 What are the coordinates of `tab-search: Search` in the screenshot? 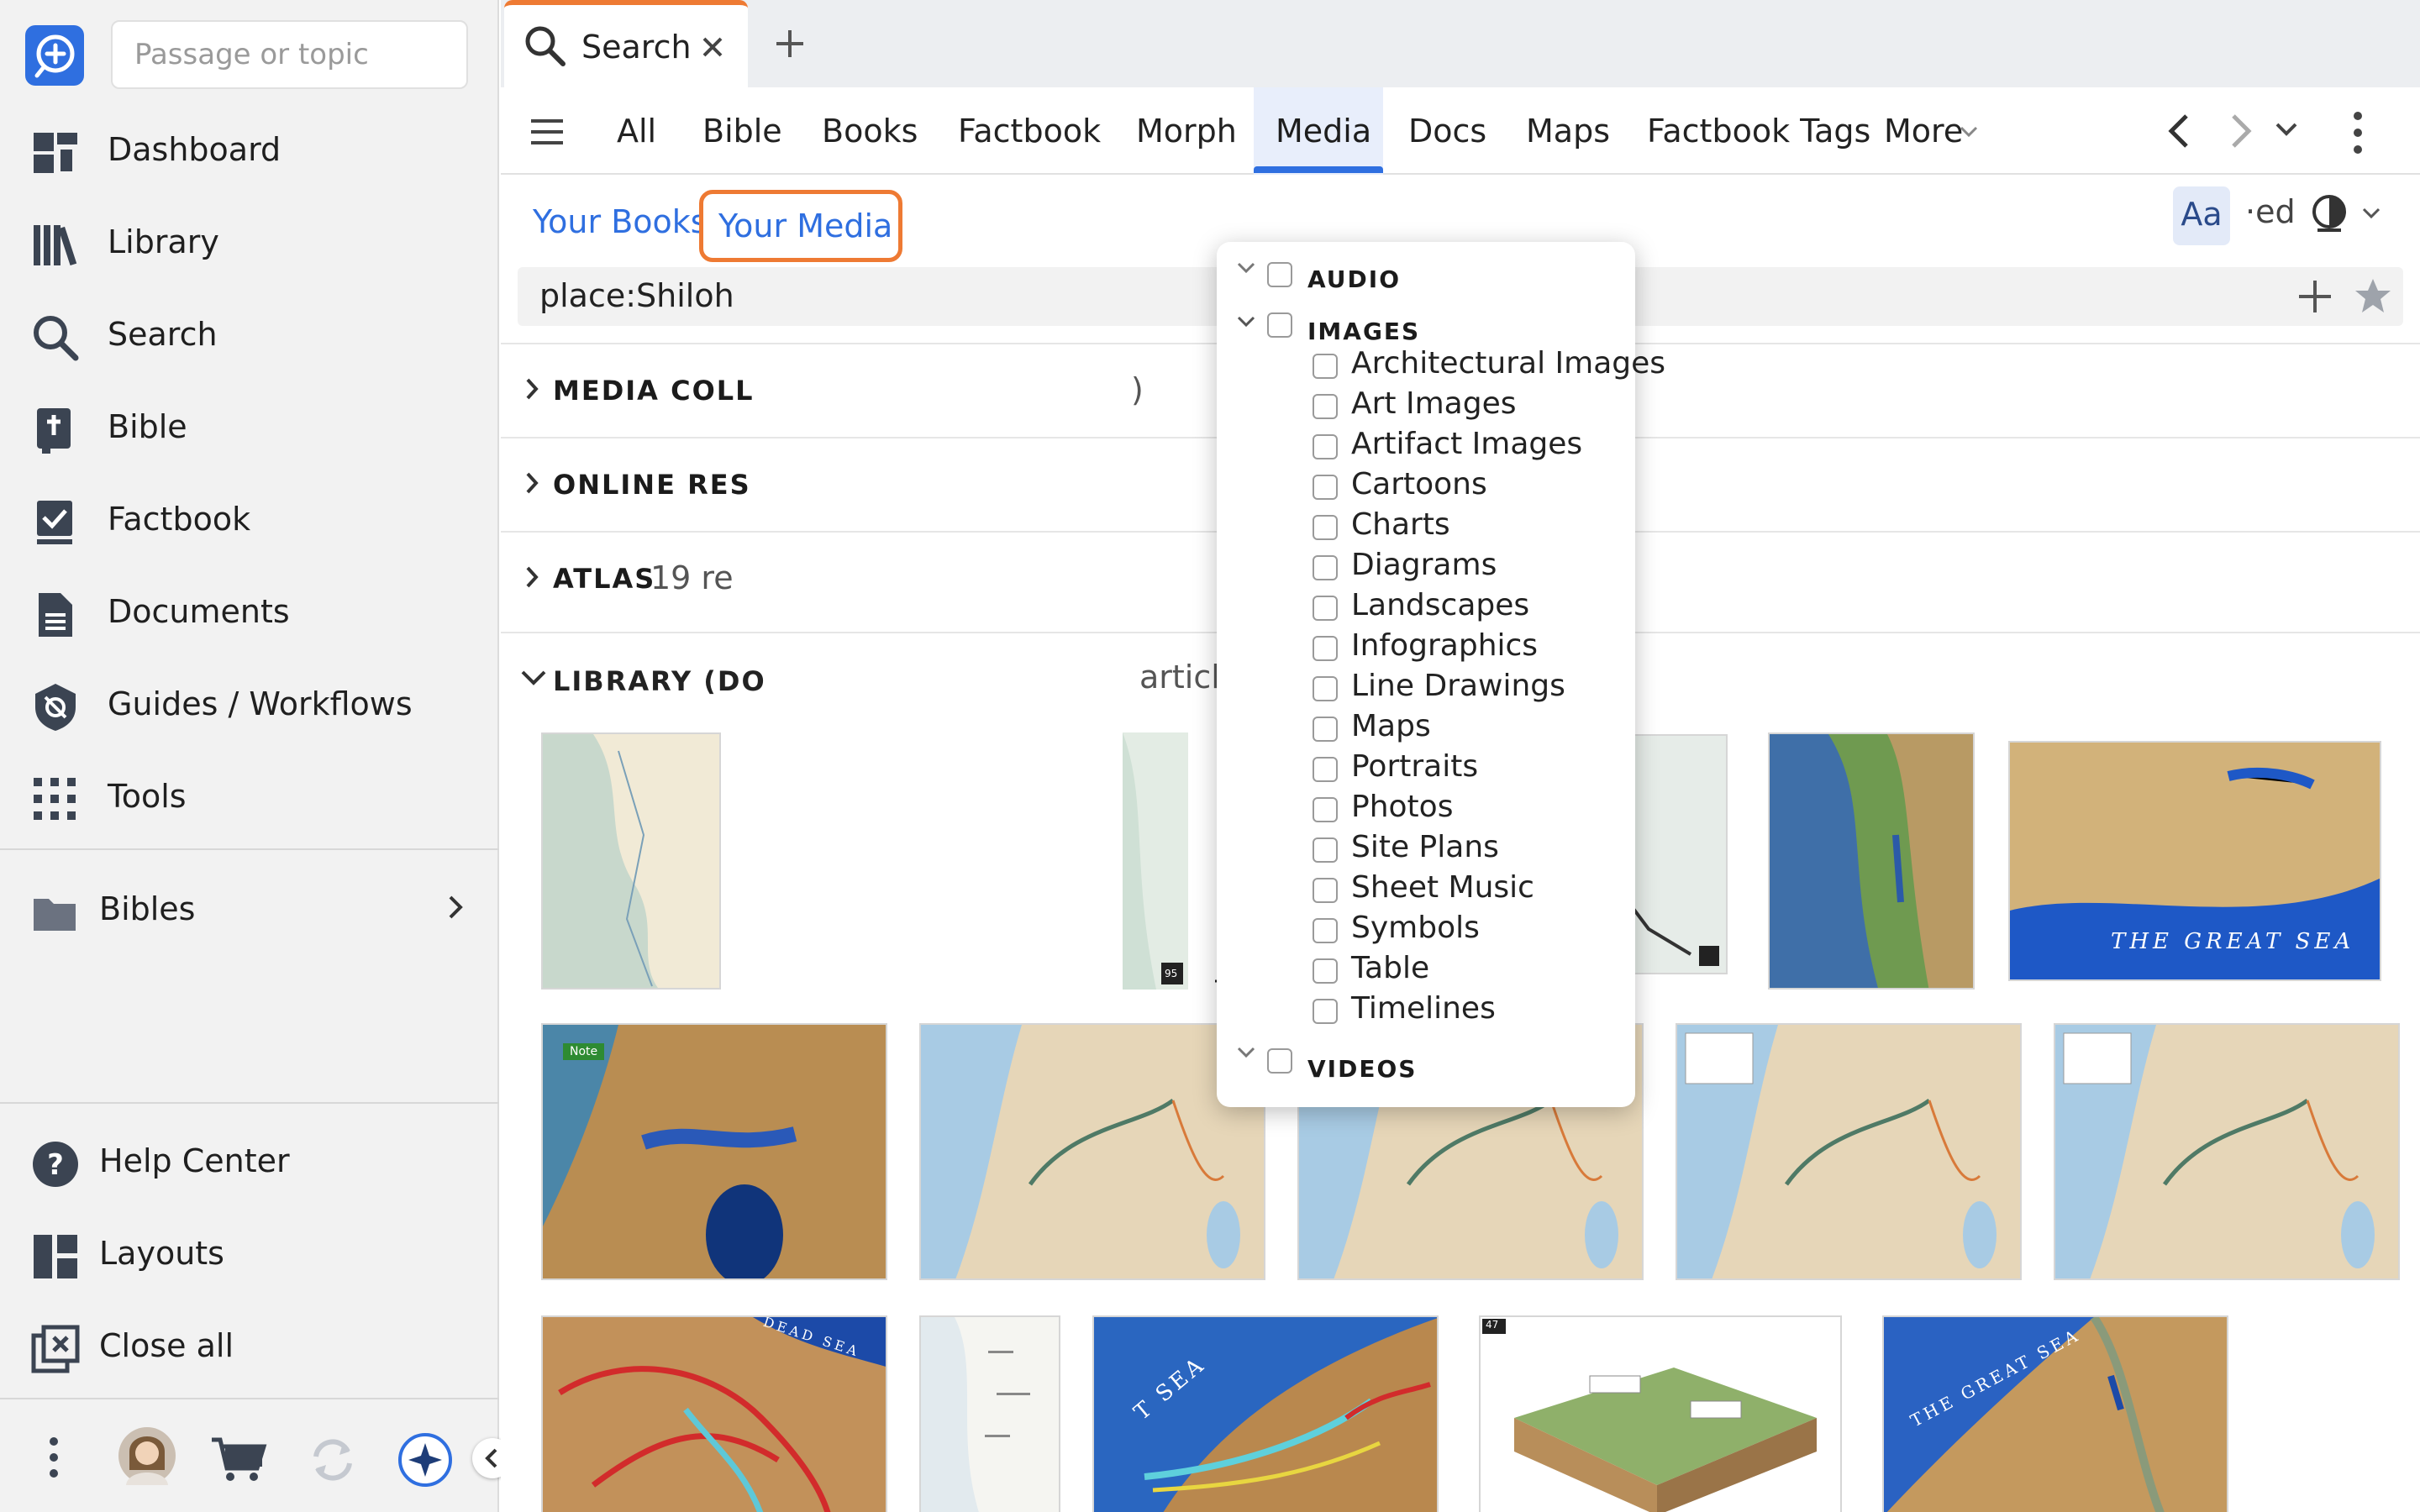 It's located at (626, 43).